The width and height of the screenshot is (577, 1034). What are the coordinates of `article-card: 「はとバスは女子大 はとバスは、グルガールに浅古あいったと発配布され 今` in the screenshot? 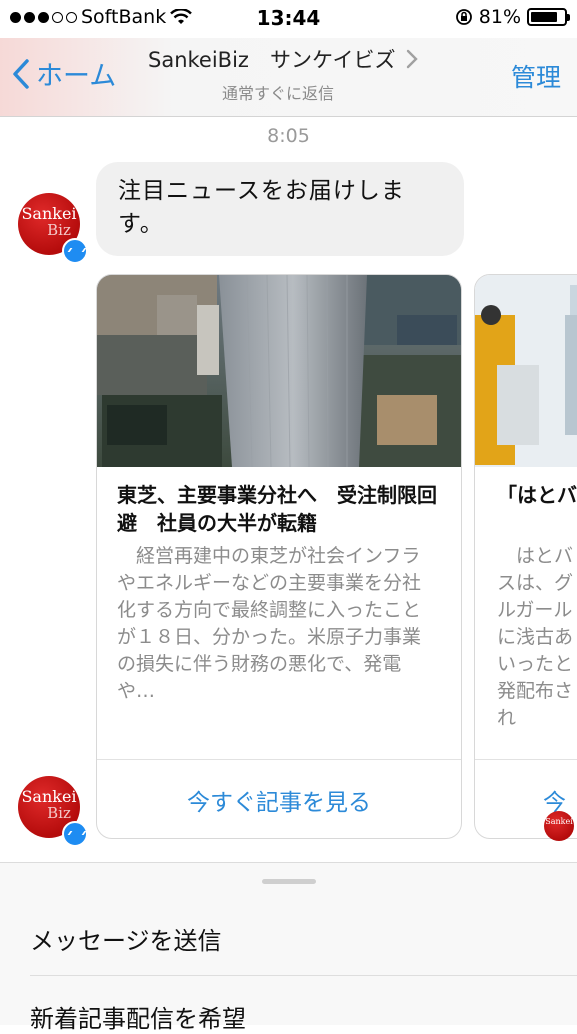 It's located at (525, 556).